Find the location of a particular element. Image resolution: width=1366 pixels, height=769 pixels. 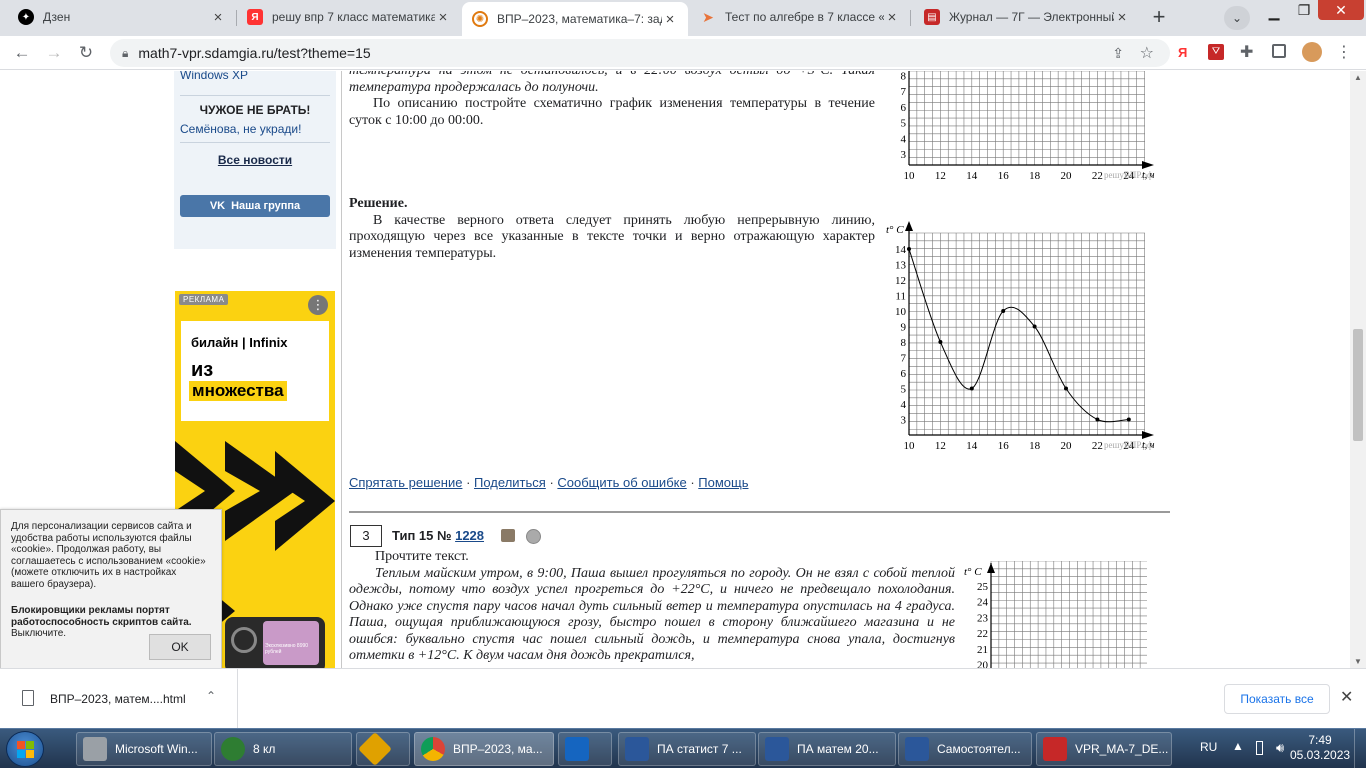

pdf-extension-icon: ⛛ is located at coordinates (1216, 52).